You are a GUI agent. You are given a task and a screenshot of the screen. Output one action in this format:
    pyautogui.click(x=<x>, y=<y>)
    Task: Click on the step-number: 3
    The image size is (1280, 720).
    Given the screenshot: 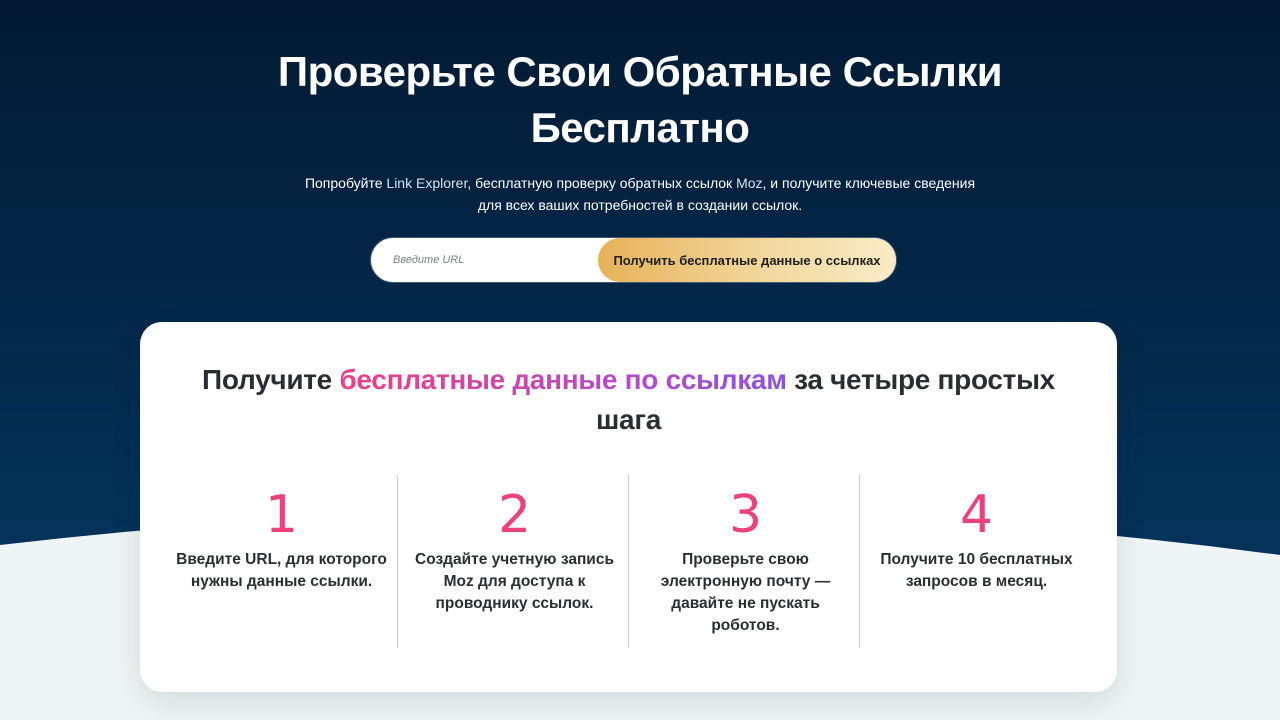 What is the action you would take?
    pyautogui.click(x=745, y=515)
    